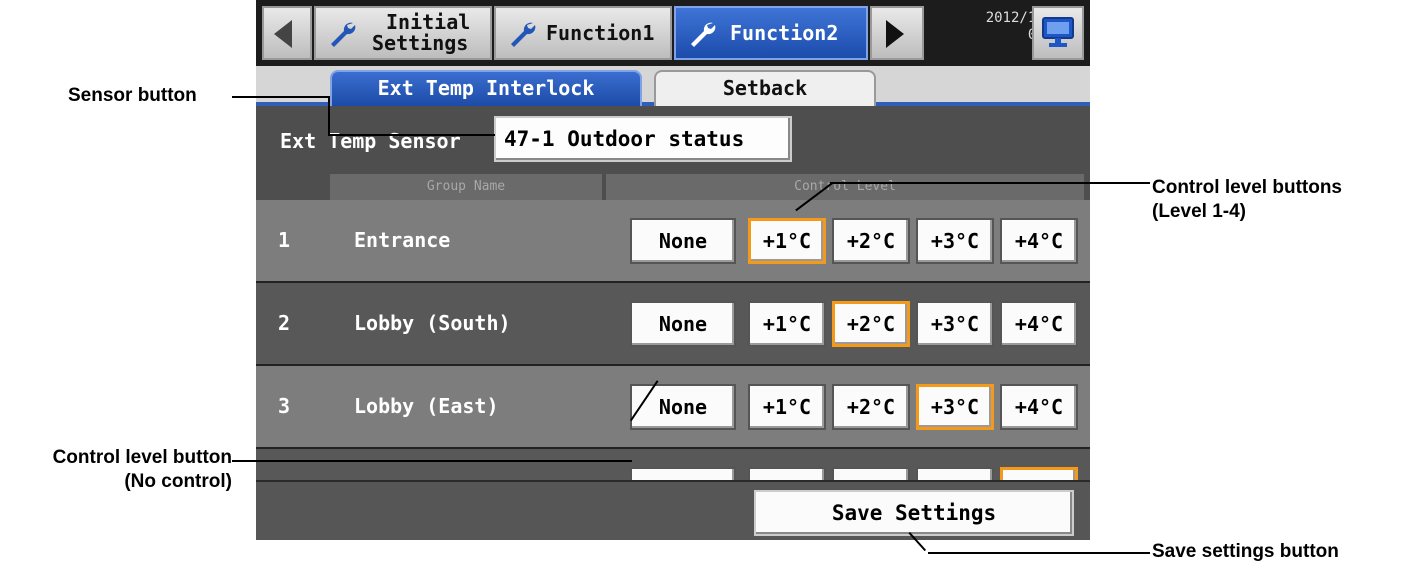 The width and height of the screenshot is (1406, 572). Describe the element at coordinates (765, 88) in the screenshot. I see `tab-setback: Setback` at that location.